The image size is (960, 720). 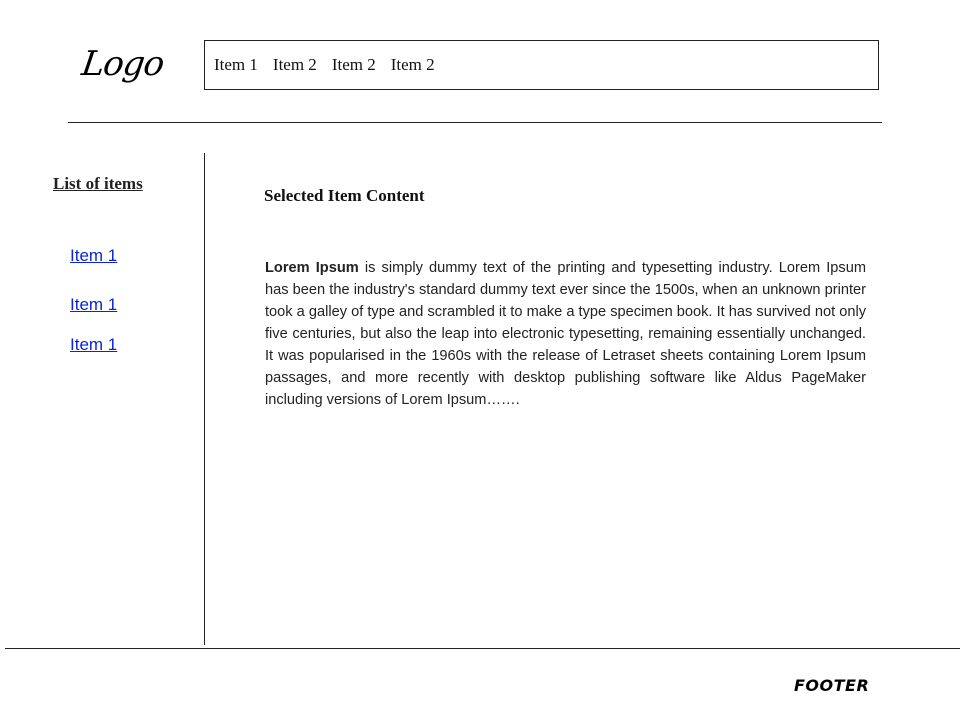 I want to click on sidebar-item-3: Item 1, so click(x=93, y=345).